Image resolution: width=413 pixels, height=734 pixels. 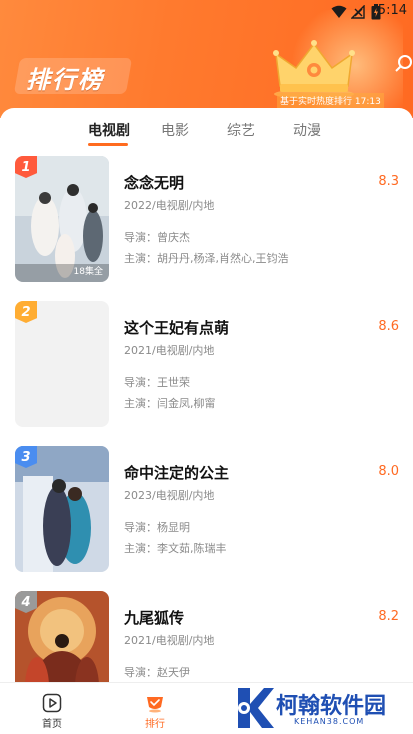 What do you see at coordinates (65, 80) in the screenshot?
I see `page-title: 排行榜` at bounding box center [65, 80].